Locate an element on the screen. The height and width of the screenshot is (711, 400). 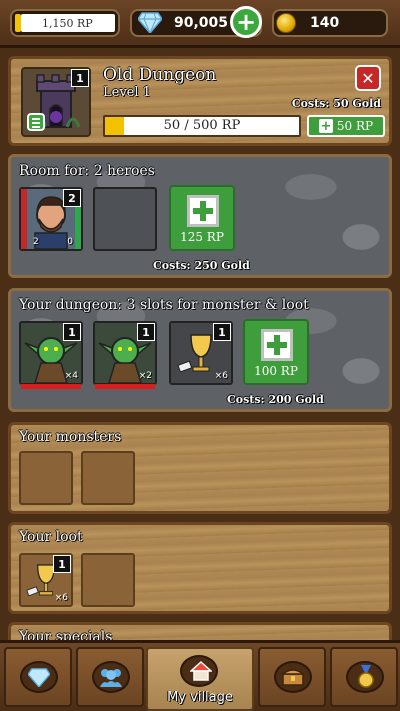
your-loot-title: Your loot is located at coordinates (51, 537).